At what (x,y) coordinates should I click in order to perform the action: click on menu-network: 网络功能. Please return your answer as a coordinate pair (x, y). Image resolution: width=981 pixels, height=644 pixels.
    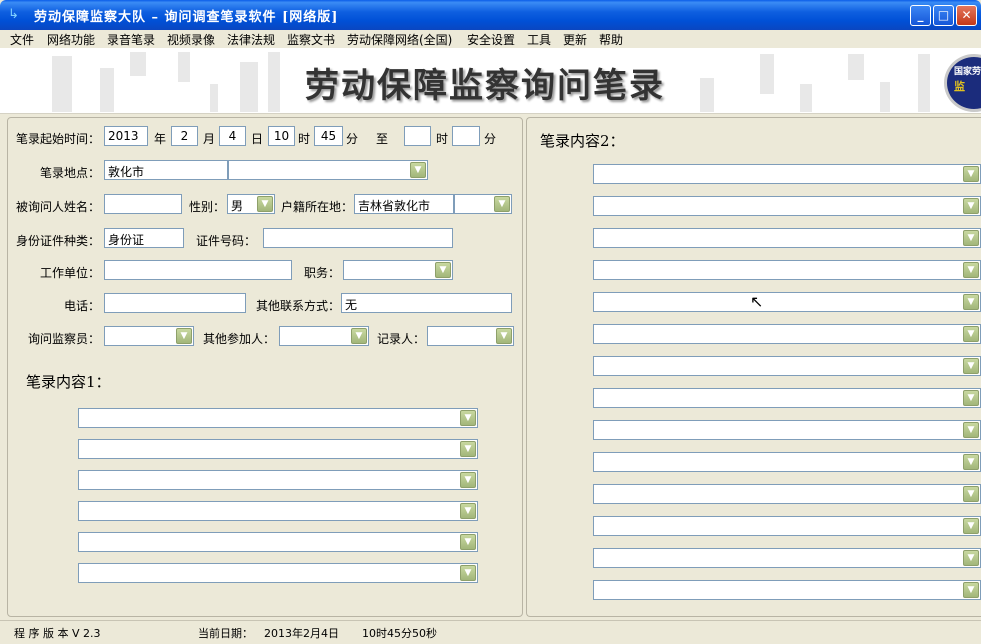
    Looking at the image, I should click on (71, 39).